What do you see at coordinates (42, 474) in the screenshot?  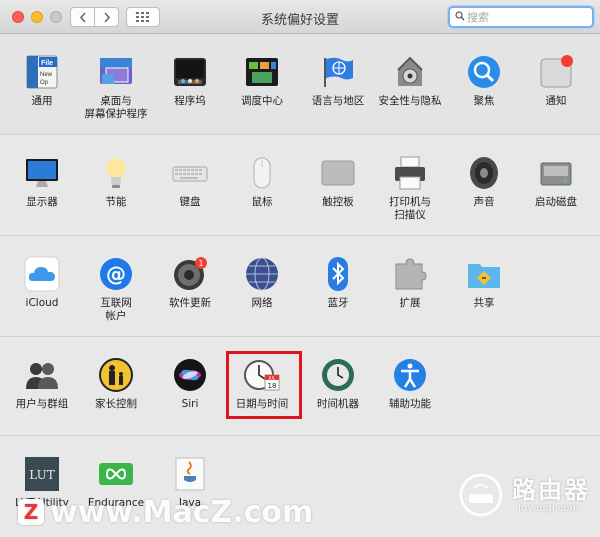 I see `lut-utility-icon: LUT` at bounding box center [42, 474].